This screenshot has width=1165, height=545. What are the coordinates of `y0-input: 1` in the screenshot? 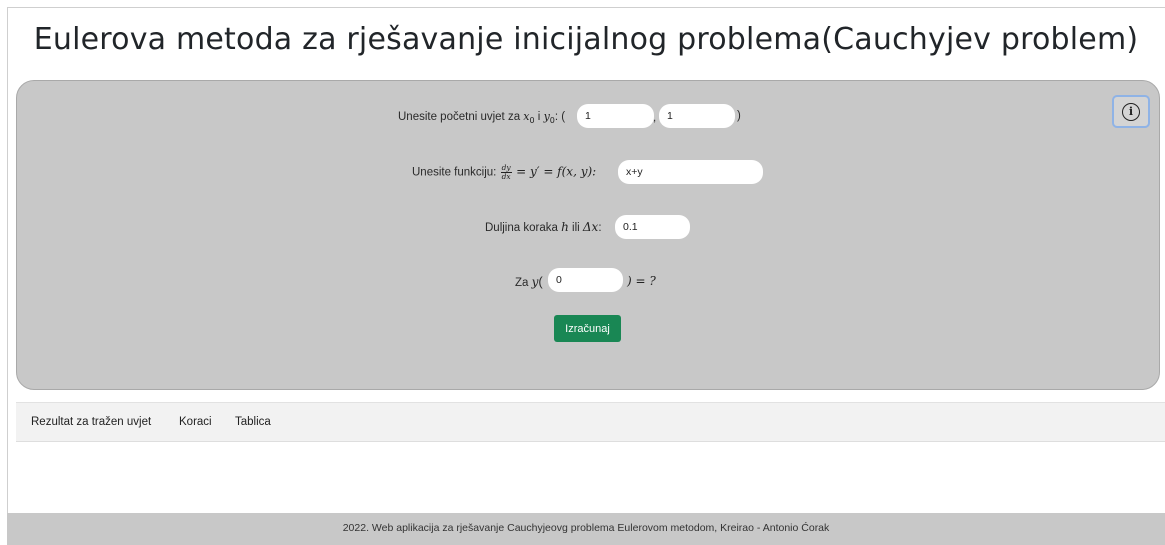 It's located at (697, 116).